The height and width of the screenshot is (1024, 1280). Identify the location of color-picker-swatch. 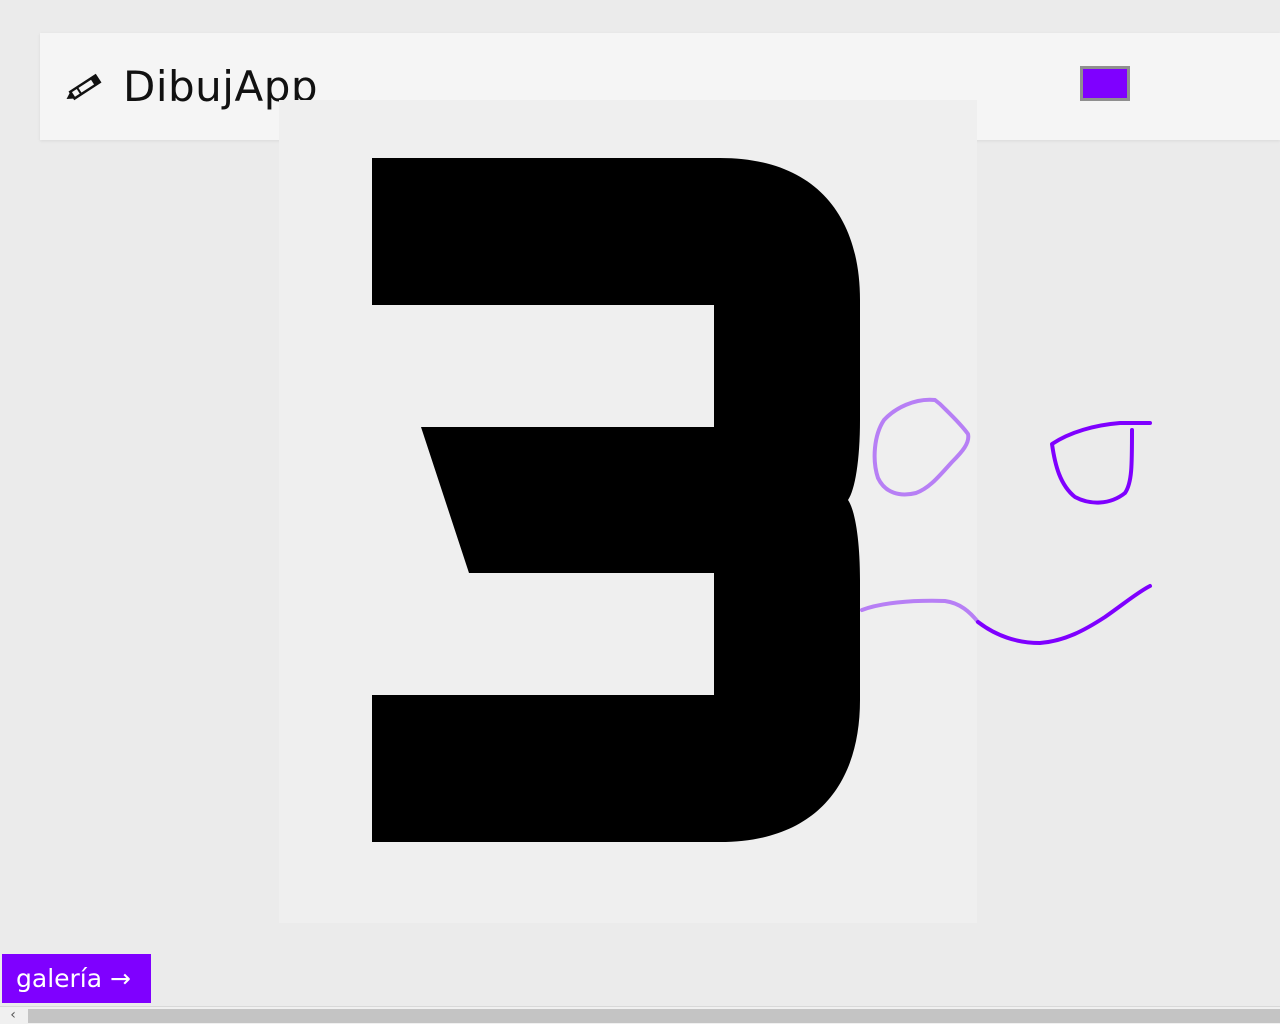
(1105, 83).